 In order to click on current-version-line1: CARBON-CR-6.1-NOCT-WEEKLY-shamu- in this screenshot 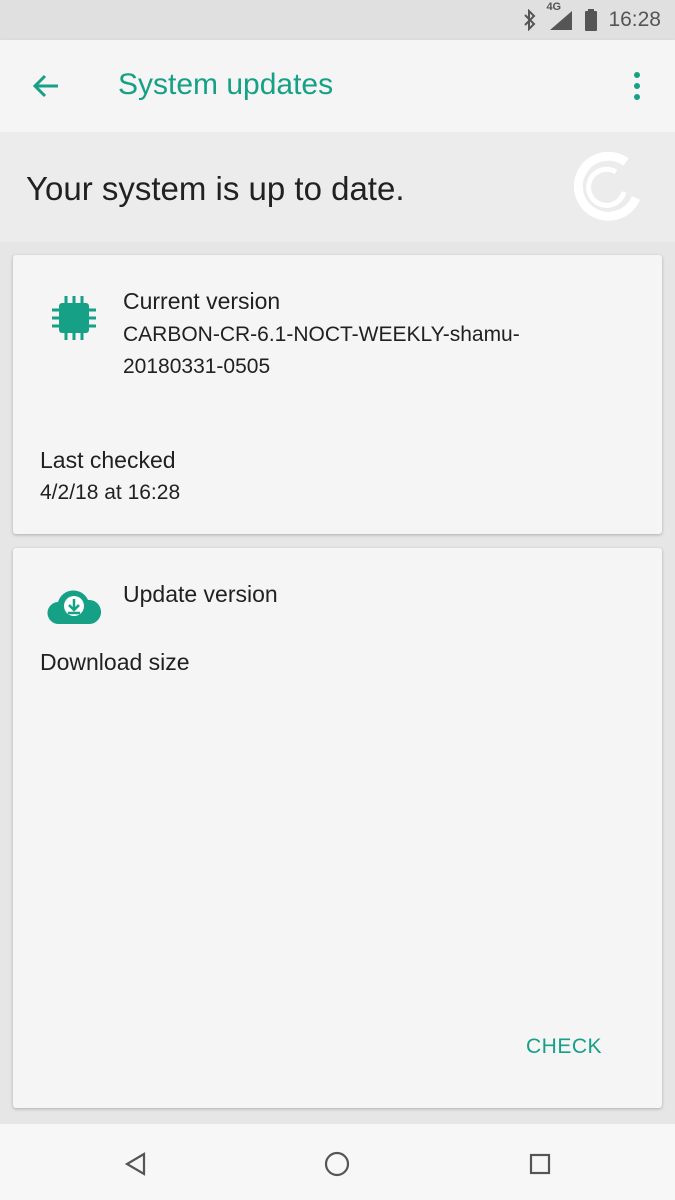, I will do `click(321, 334)`.